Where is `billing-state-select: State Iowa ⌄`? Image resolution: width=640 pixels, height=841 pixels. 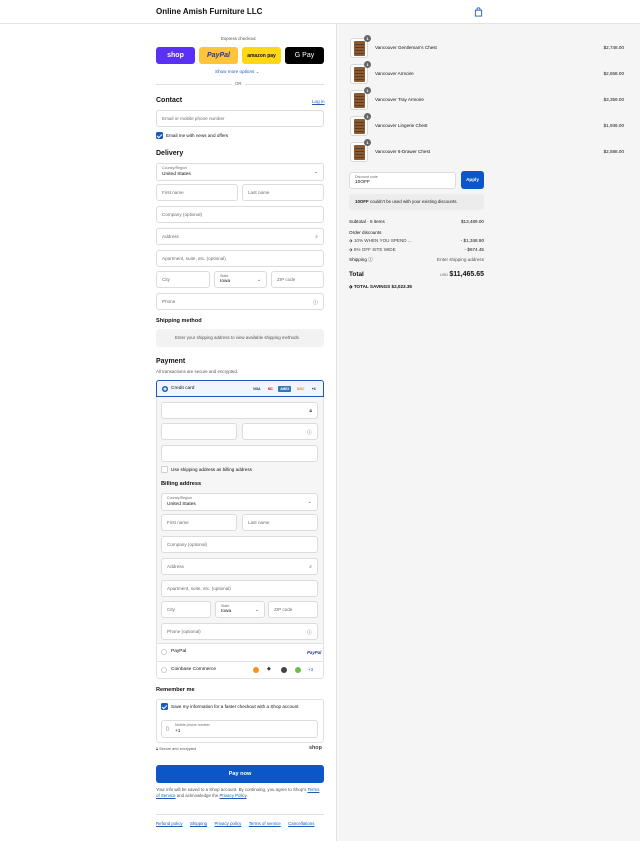
billing-state-select: State Iowa ⌄ is located at coordinates (240, 609).